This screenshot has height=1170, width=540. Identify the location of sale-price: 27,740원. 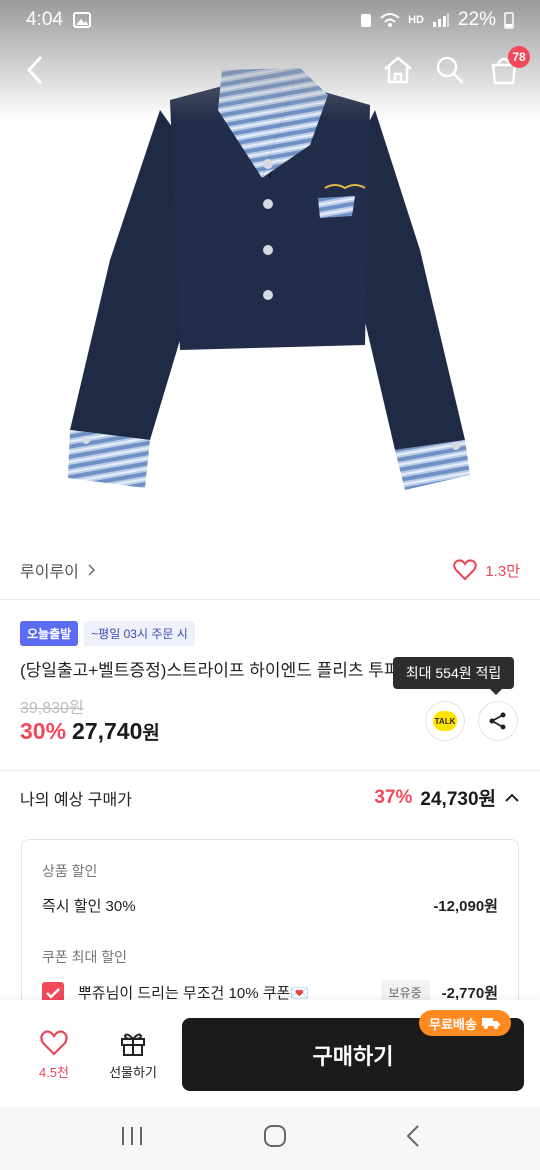
(116, 731).